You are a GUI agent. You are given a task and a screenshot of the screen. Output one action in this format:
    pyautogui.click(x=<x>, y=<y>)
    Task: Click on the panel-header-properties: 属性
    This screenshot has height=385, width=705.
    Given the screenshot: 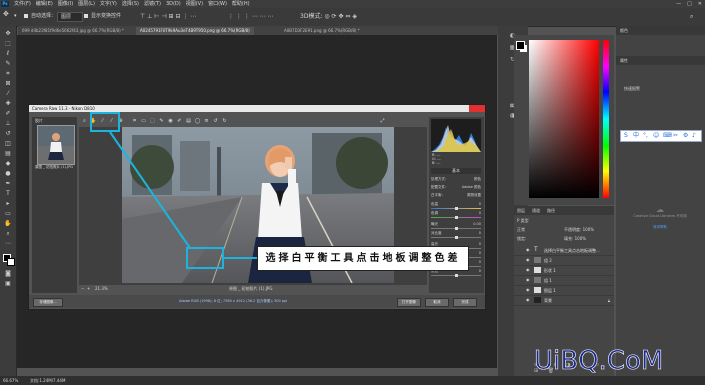 What is the action you would take?
    pyautogui.click(x=660, y=60)
    